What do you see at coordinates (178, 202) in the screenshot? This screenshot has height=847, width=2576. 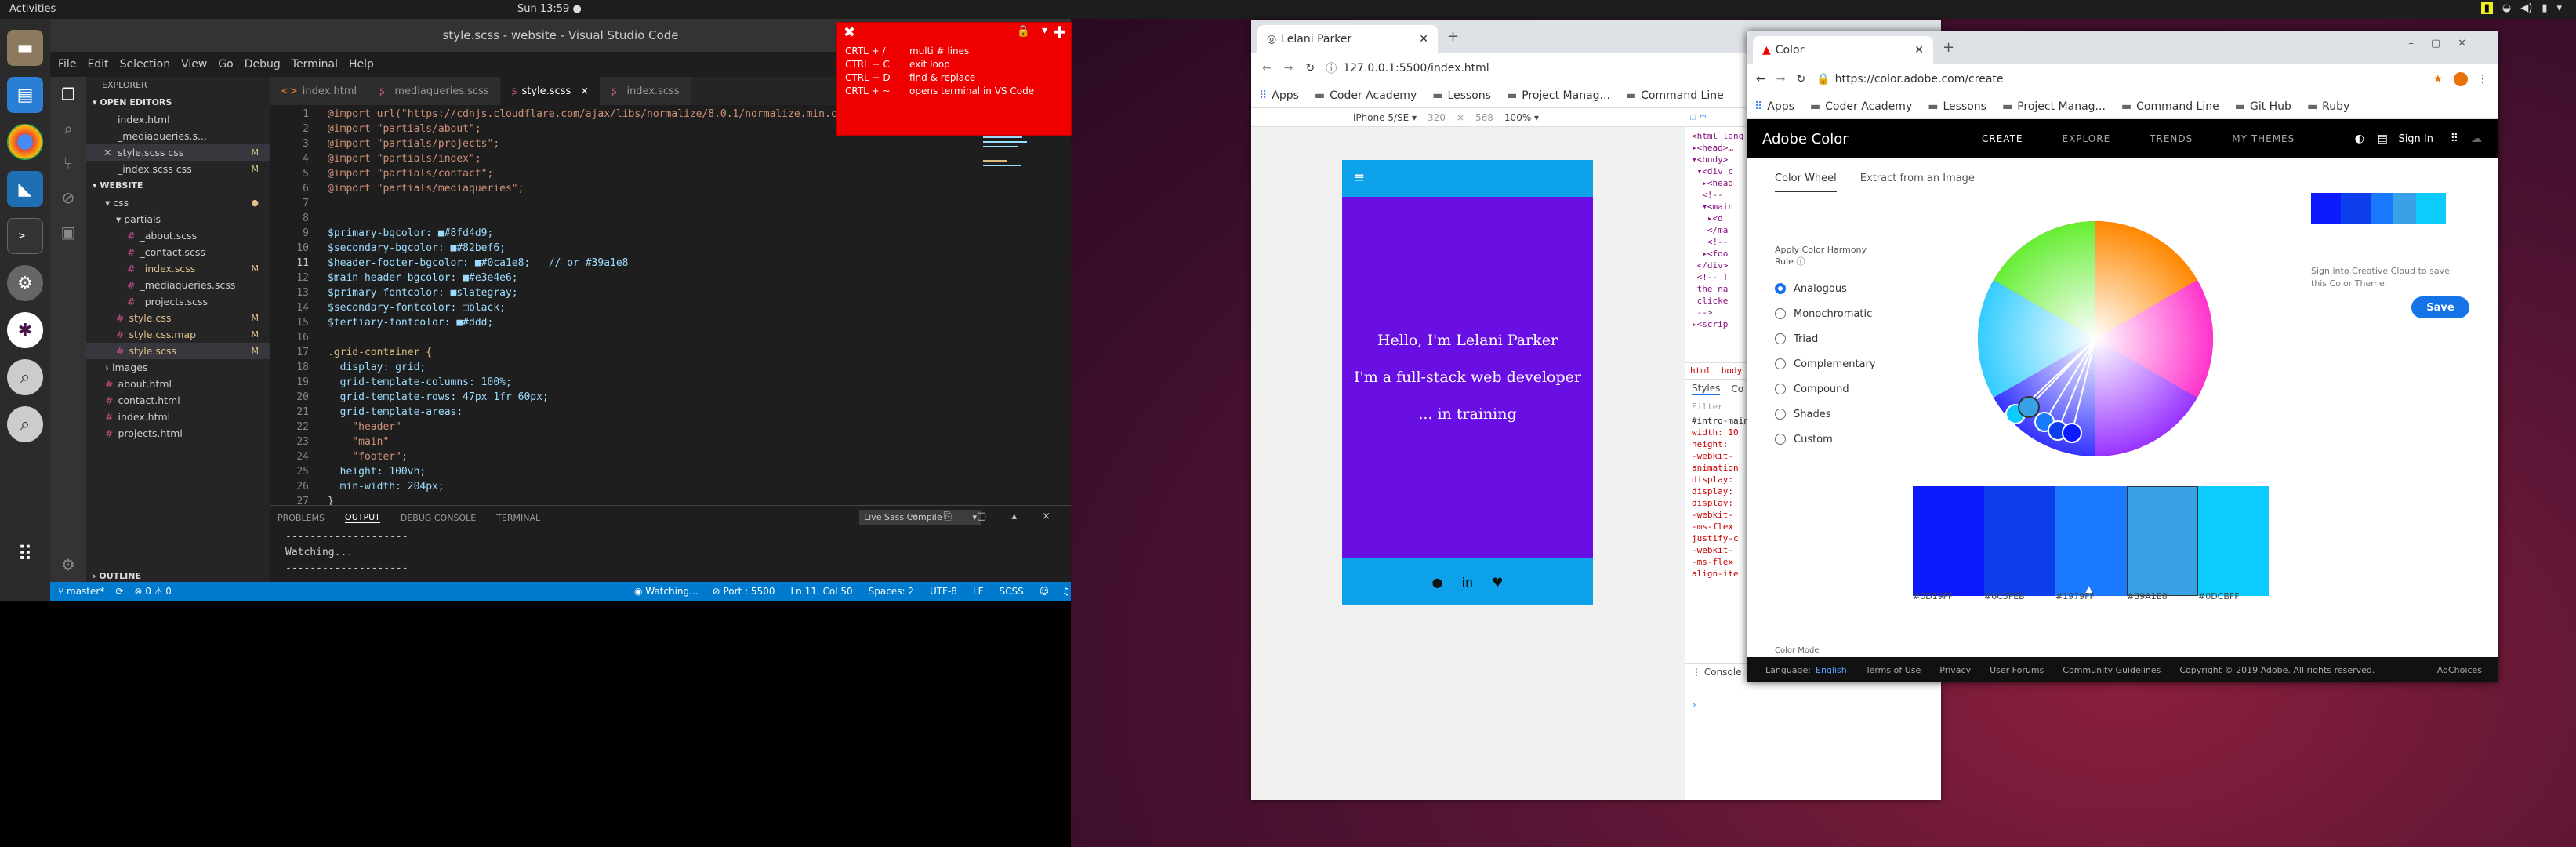 I see `folder-item: ▾ css ●` at bounding box center [178, 202].